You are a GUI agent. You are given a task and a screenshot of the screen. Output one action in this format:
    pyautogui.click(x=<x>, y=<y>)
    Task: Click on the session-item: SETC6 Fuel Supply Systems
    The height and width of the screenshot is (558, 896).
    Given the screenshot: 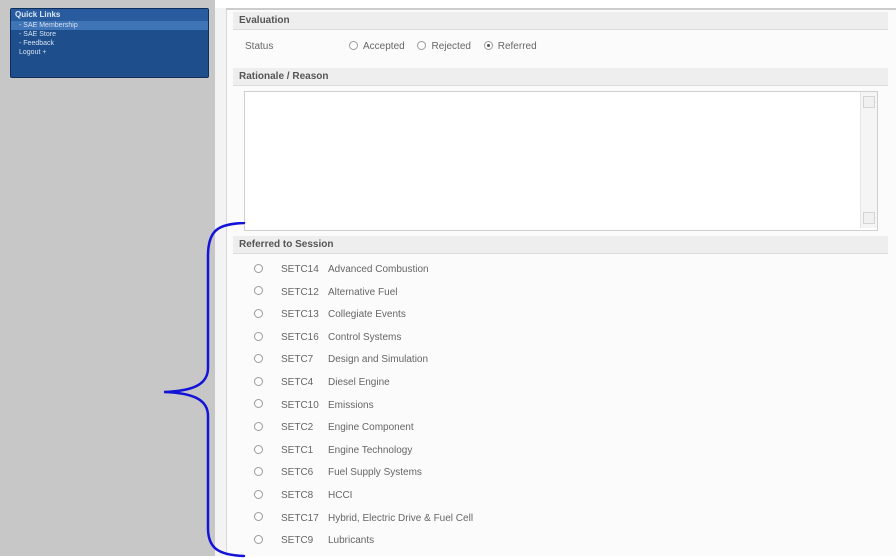 What is the action you would take?
    pyautogui.click(x=558, y=473)
    